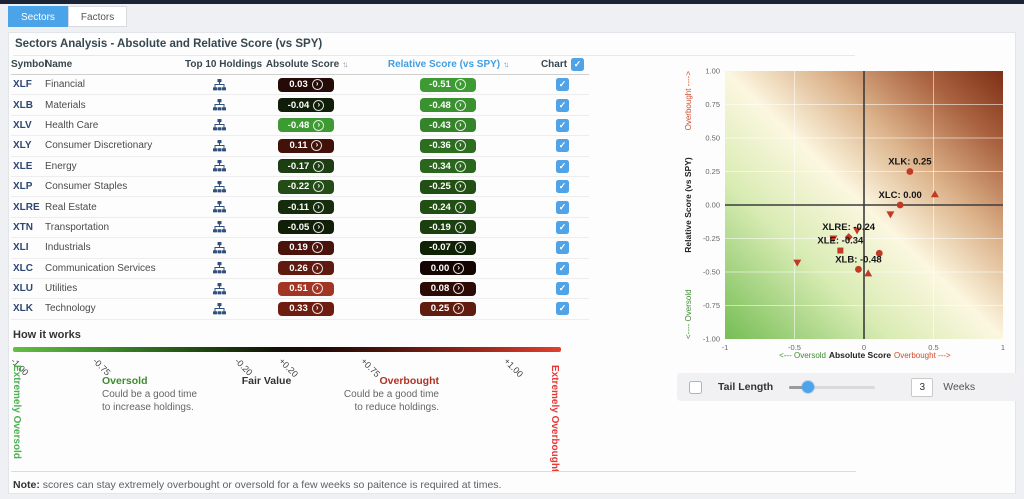 The image size is (1024, 499). Describe the element at coordinates (447, 308) in the screenshot. I see `relative-score-badge: 0.25 ›` at that location.